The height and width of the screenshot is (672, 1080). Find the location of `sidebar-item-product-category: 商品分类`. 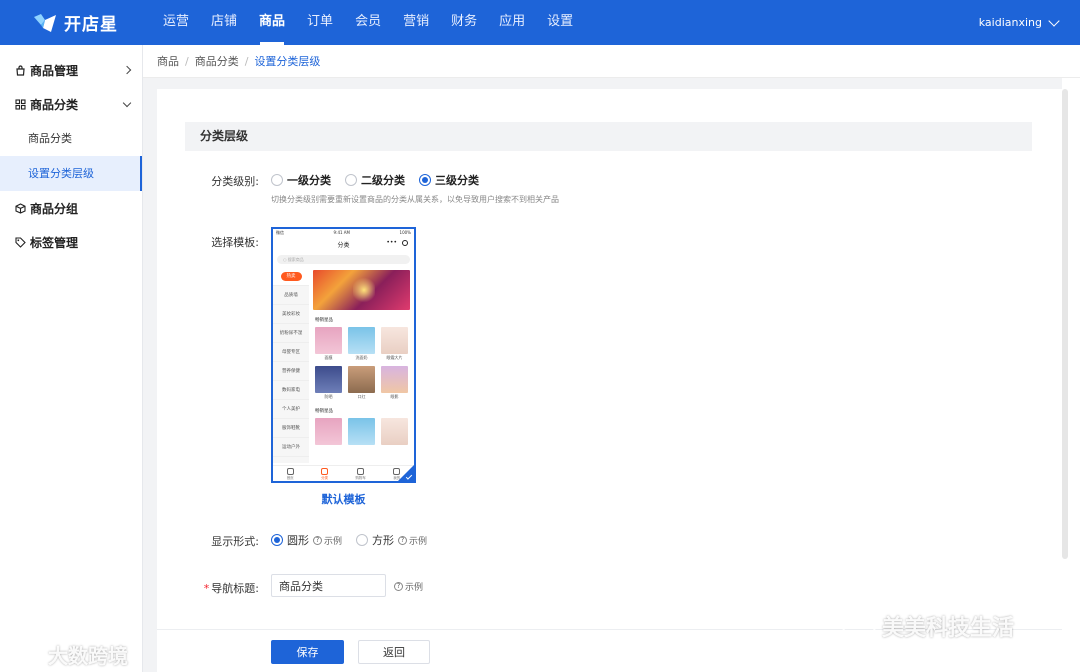

sidebar-item-product-category: 商品分类 is located at coordinates (71, 138).